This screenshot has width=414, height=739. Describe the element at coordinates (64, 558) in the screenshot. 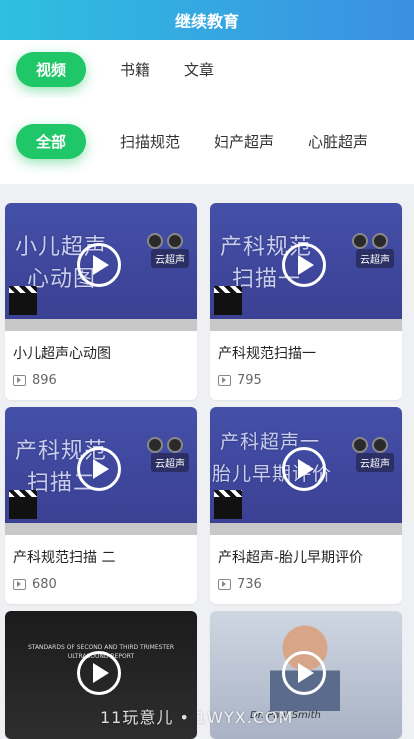

I see `video-title: 产科规范扫描 二` at that location.